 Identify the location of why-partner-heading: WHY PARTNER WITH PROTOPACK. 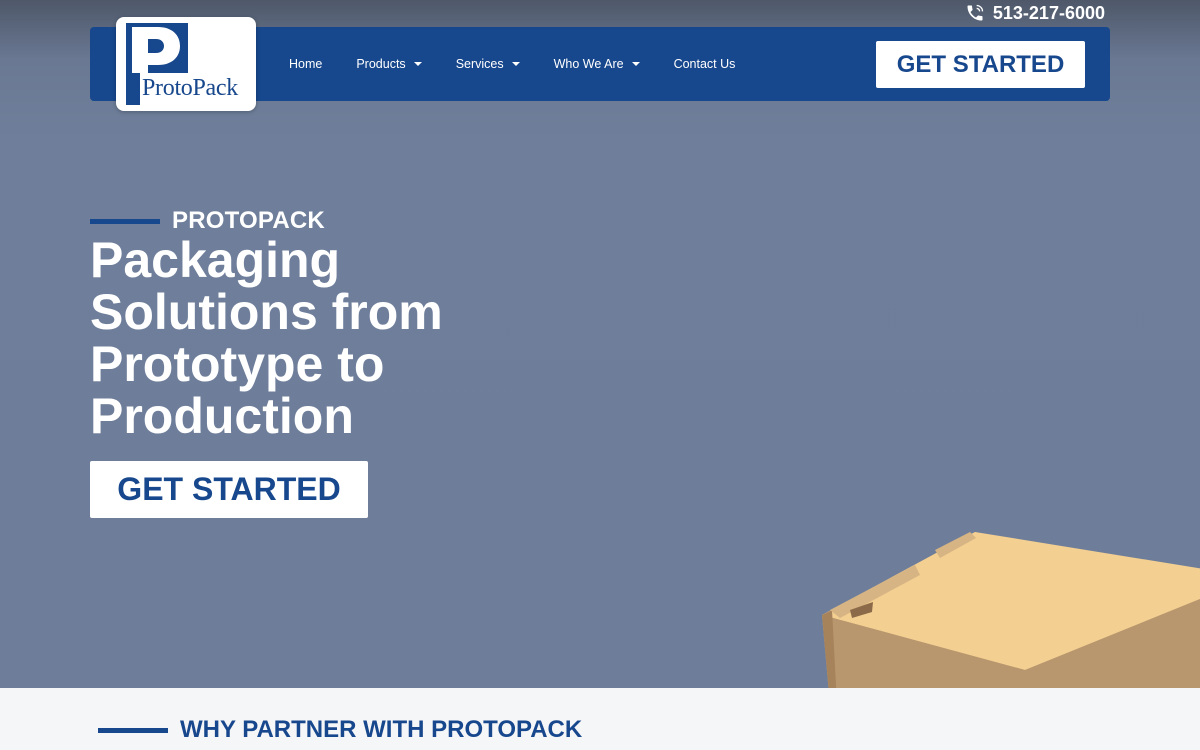
(340, 730).